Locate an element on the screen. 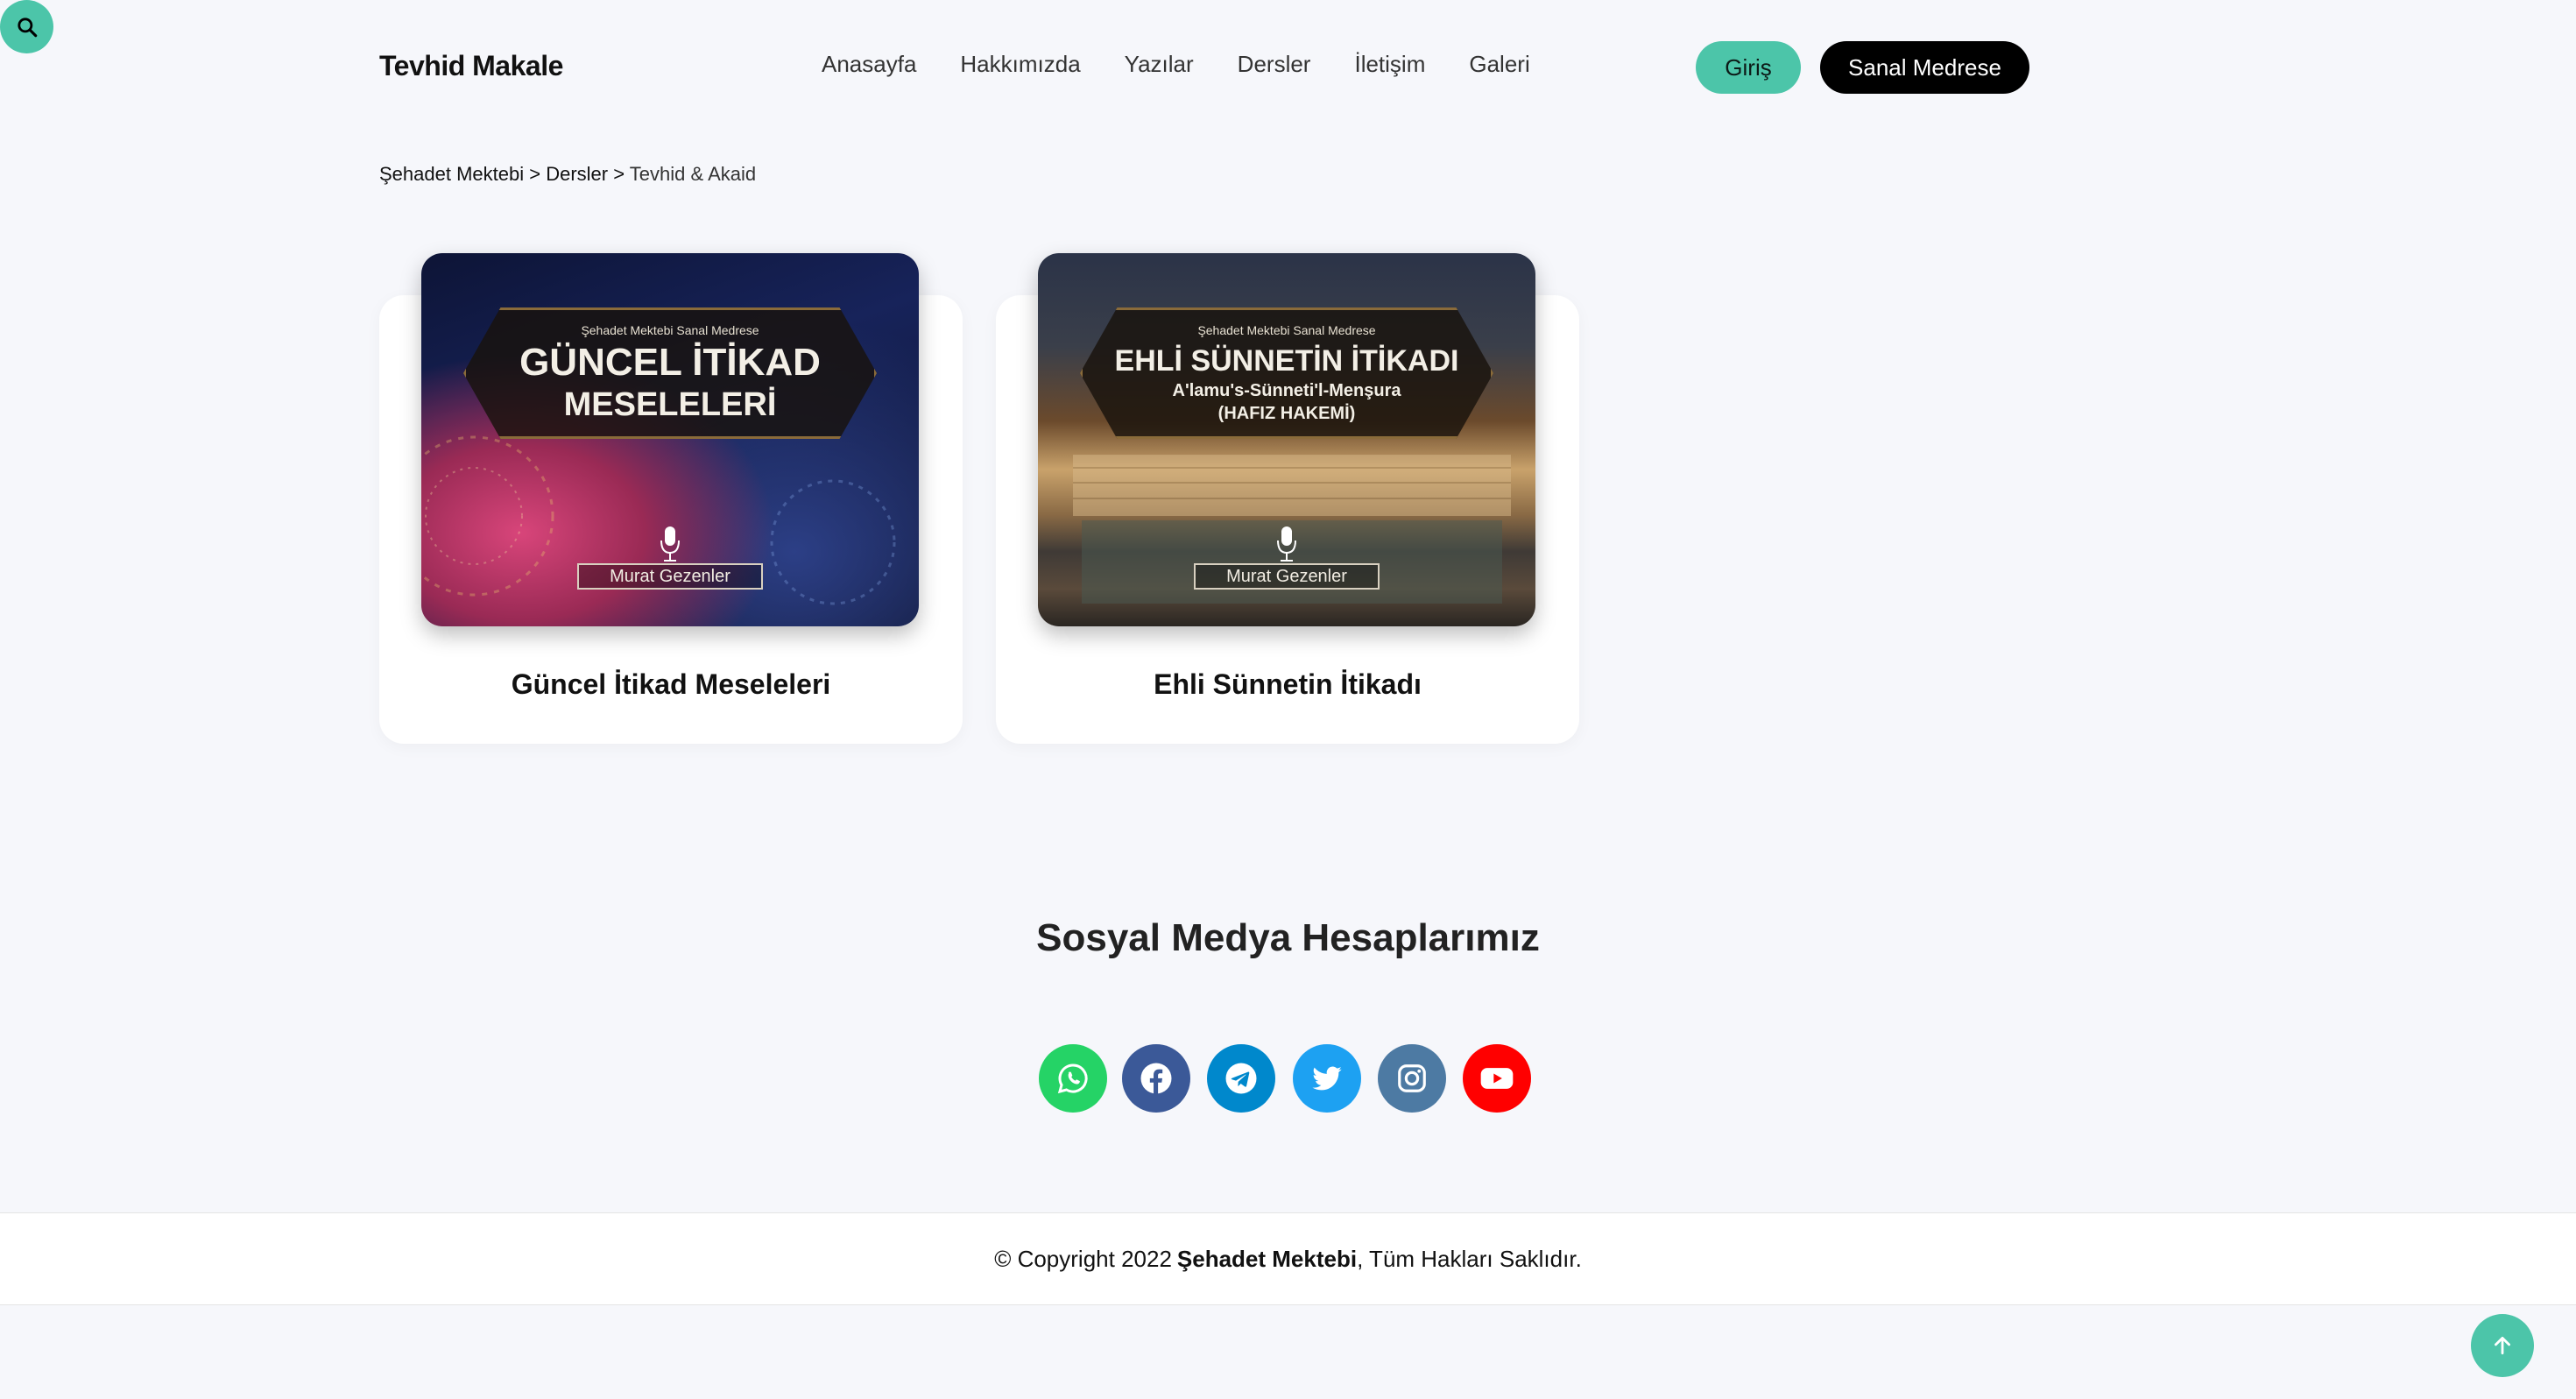 The image size is (2576, 1399). facebook-icon is located at coordinates (1156, 1078).